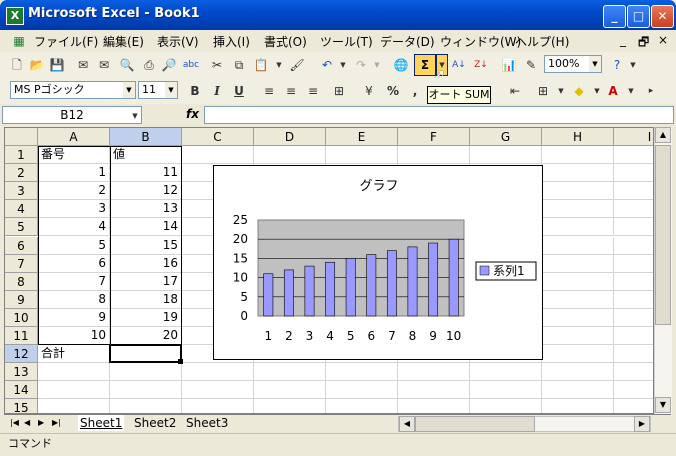 The height and width of the screenshot is (456, 676). What do you see at coordinates (633, 209) in the screenshot?
I see `cell-i4` at bounding box center [633, 209].